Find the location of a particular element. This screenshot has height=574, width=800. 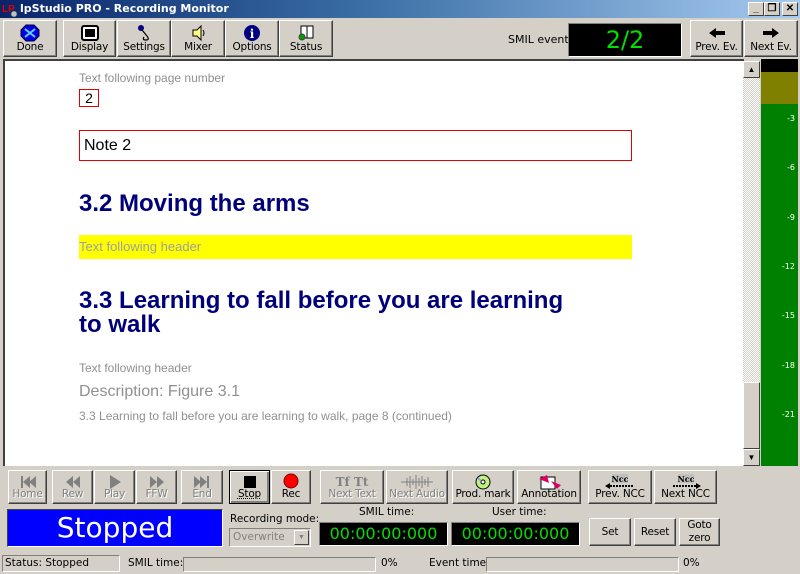

set-button: Set is located at coordinates (610, 532).